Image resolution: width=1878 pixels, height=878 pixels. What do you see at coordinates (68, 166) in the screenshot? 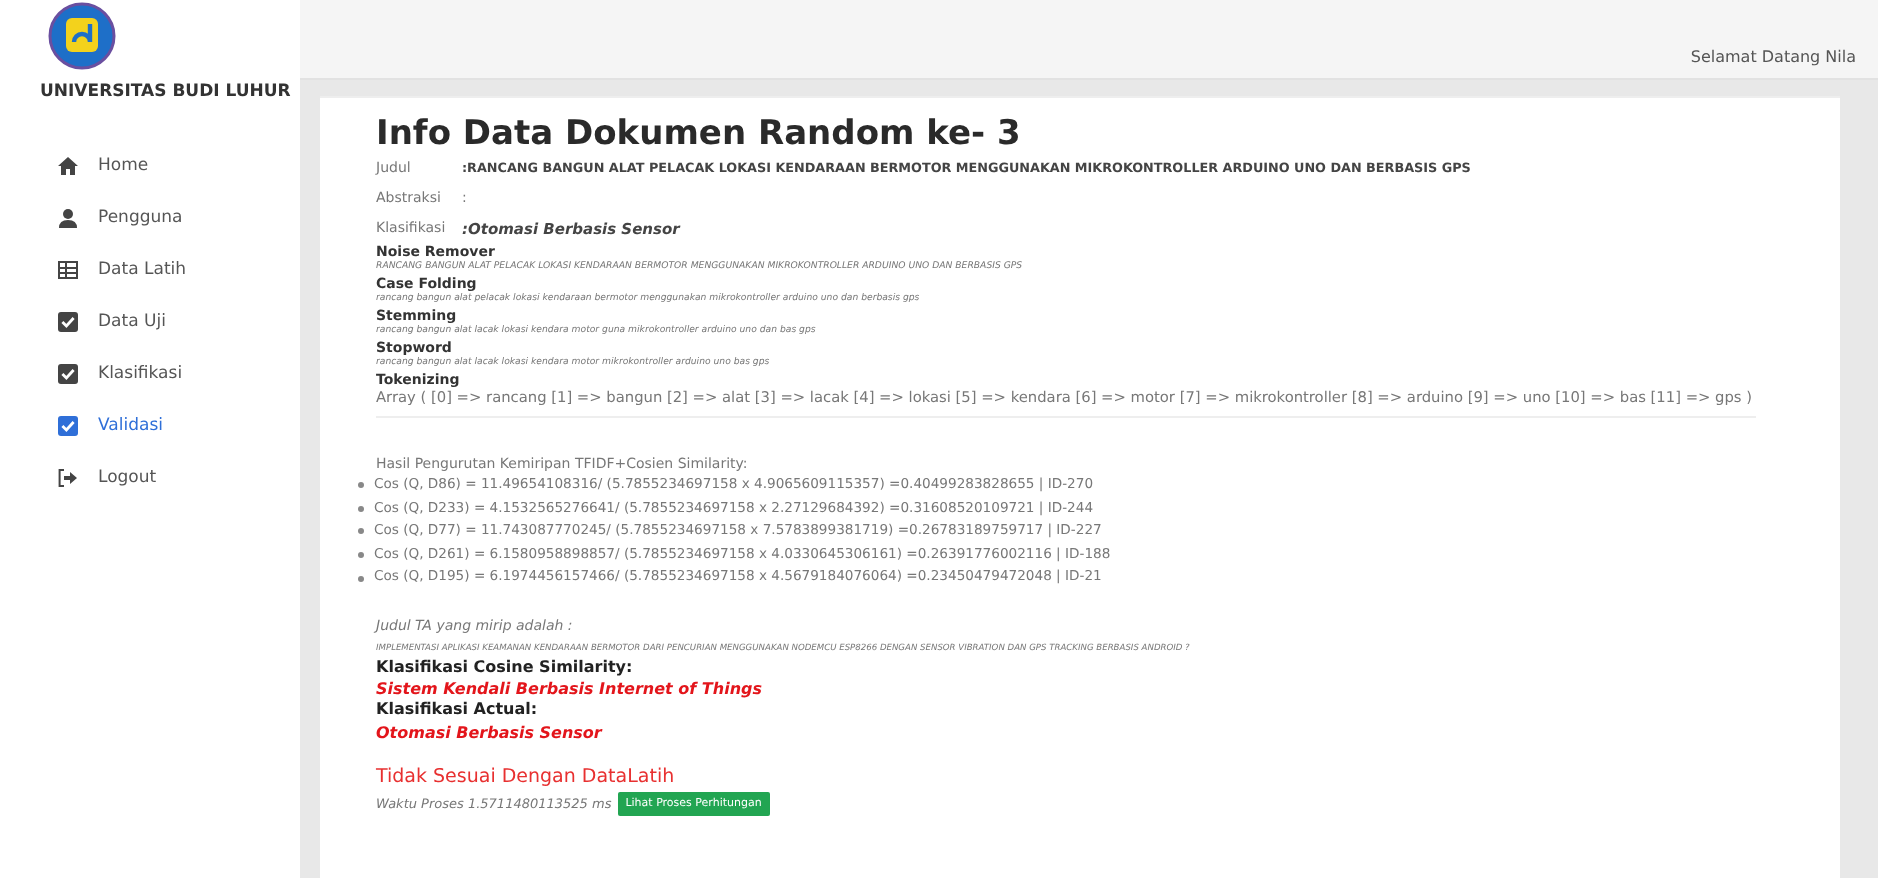
I see `home-icon` at bounding box center [68, 166].